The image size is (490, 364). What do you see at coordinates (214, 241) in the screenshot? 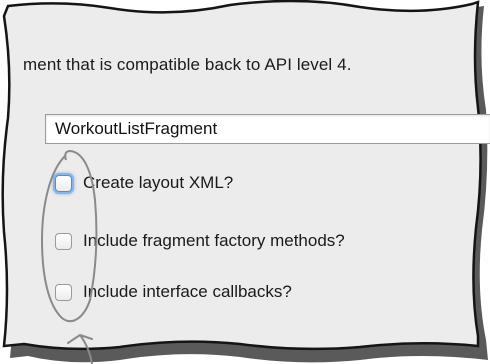
I see `include-factory-methods-label: Include fragment factory methods?` at bounding box center [214, 241].